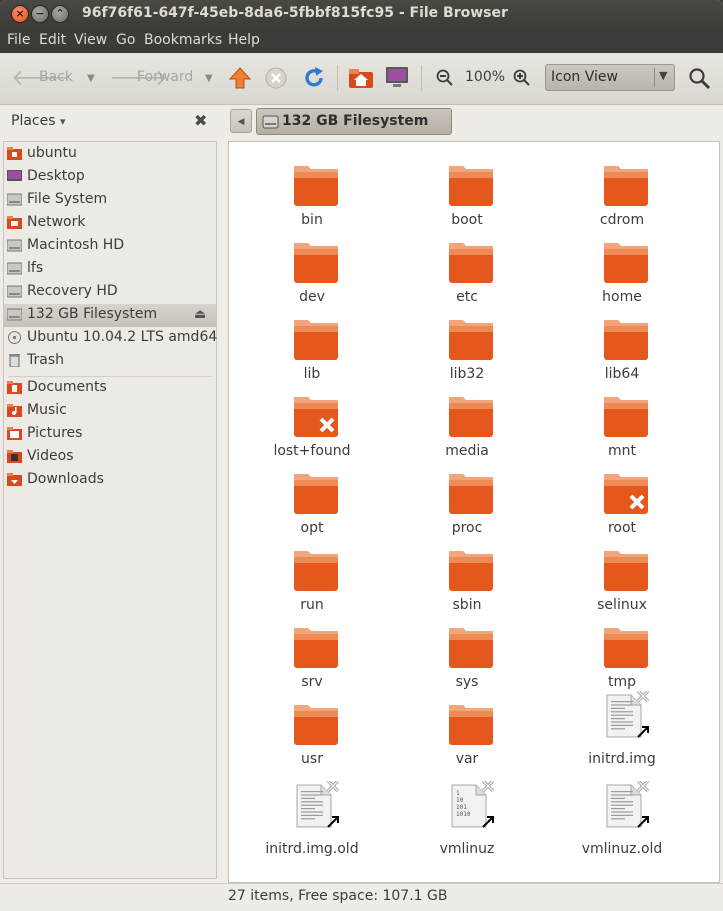  What do you see at coordinates (110, 457) in the screenshot?
I see `sidebar-item-videos: Videos` at bounding box center [110, 457].